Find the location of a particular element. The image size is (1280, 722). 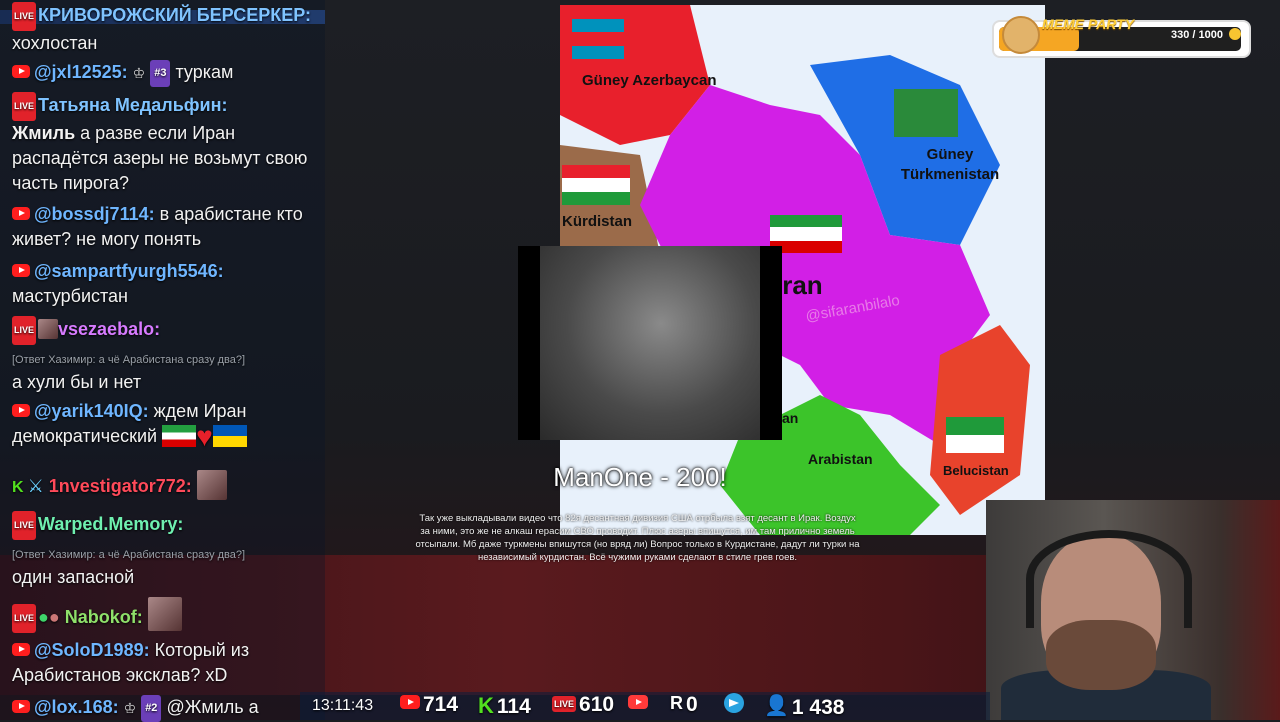

chat-text: @Жмиль а is located at coordinates (212, 707).